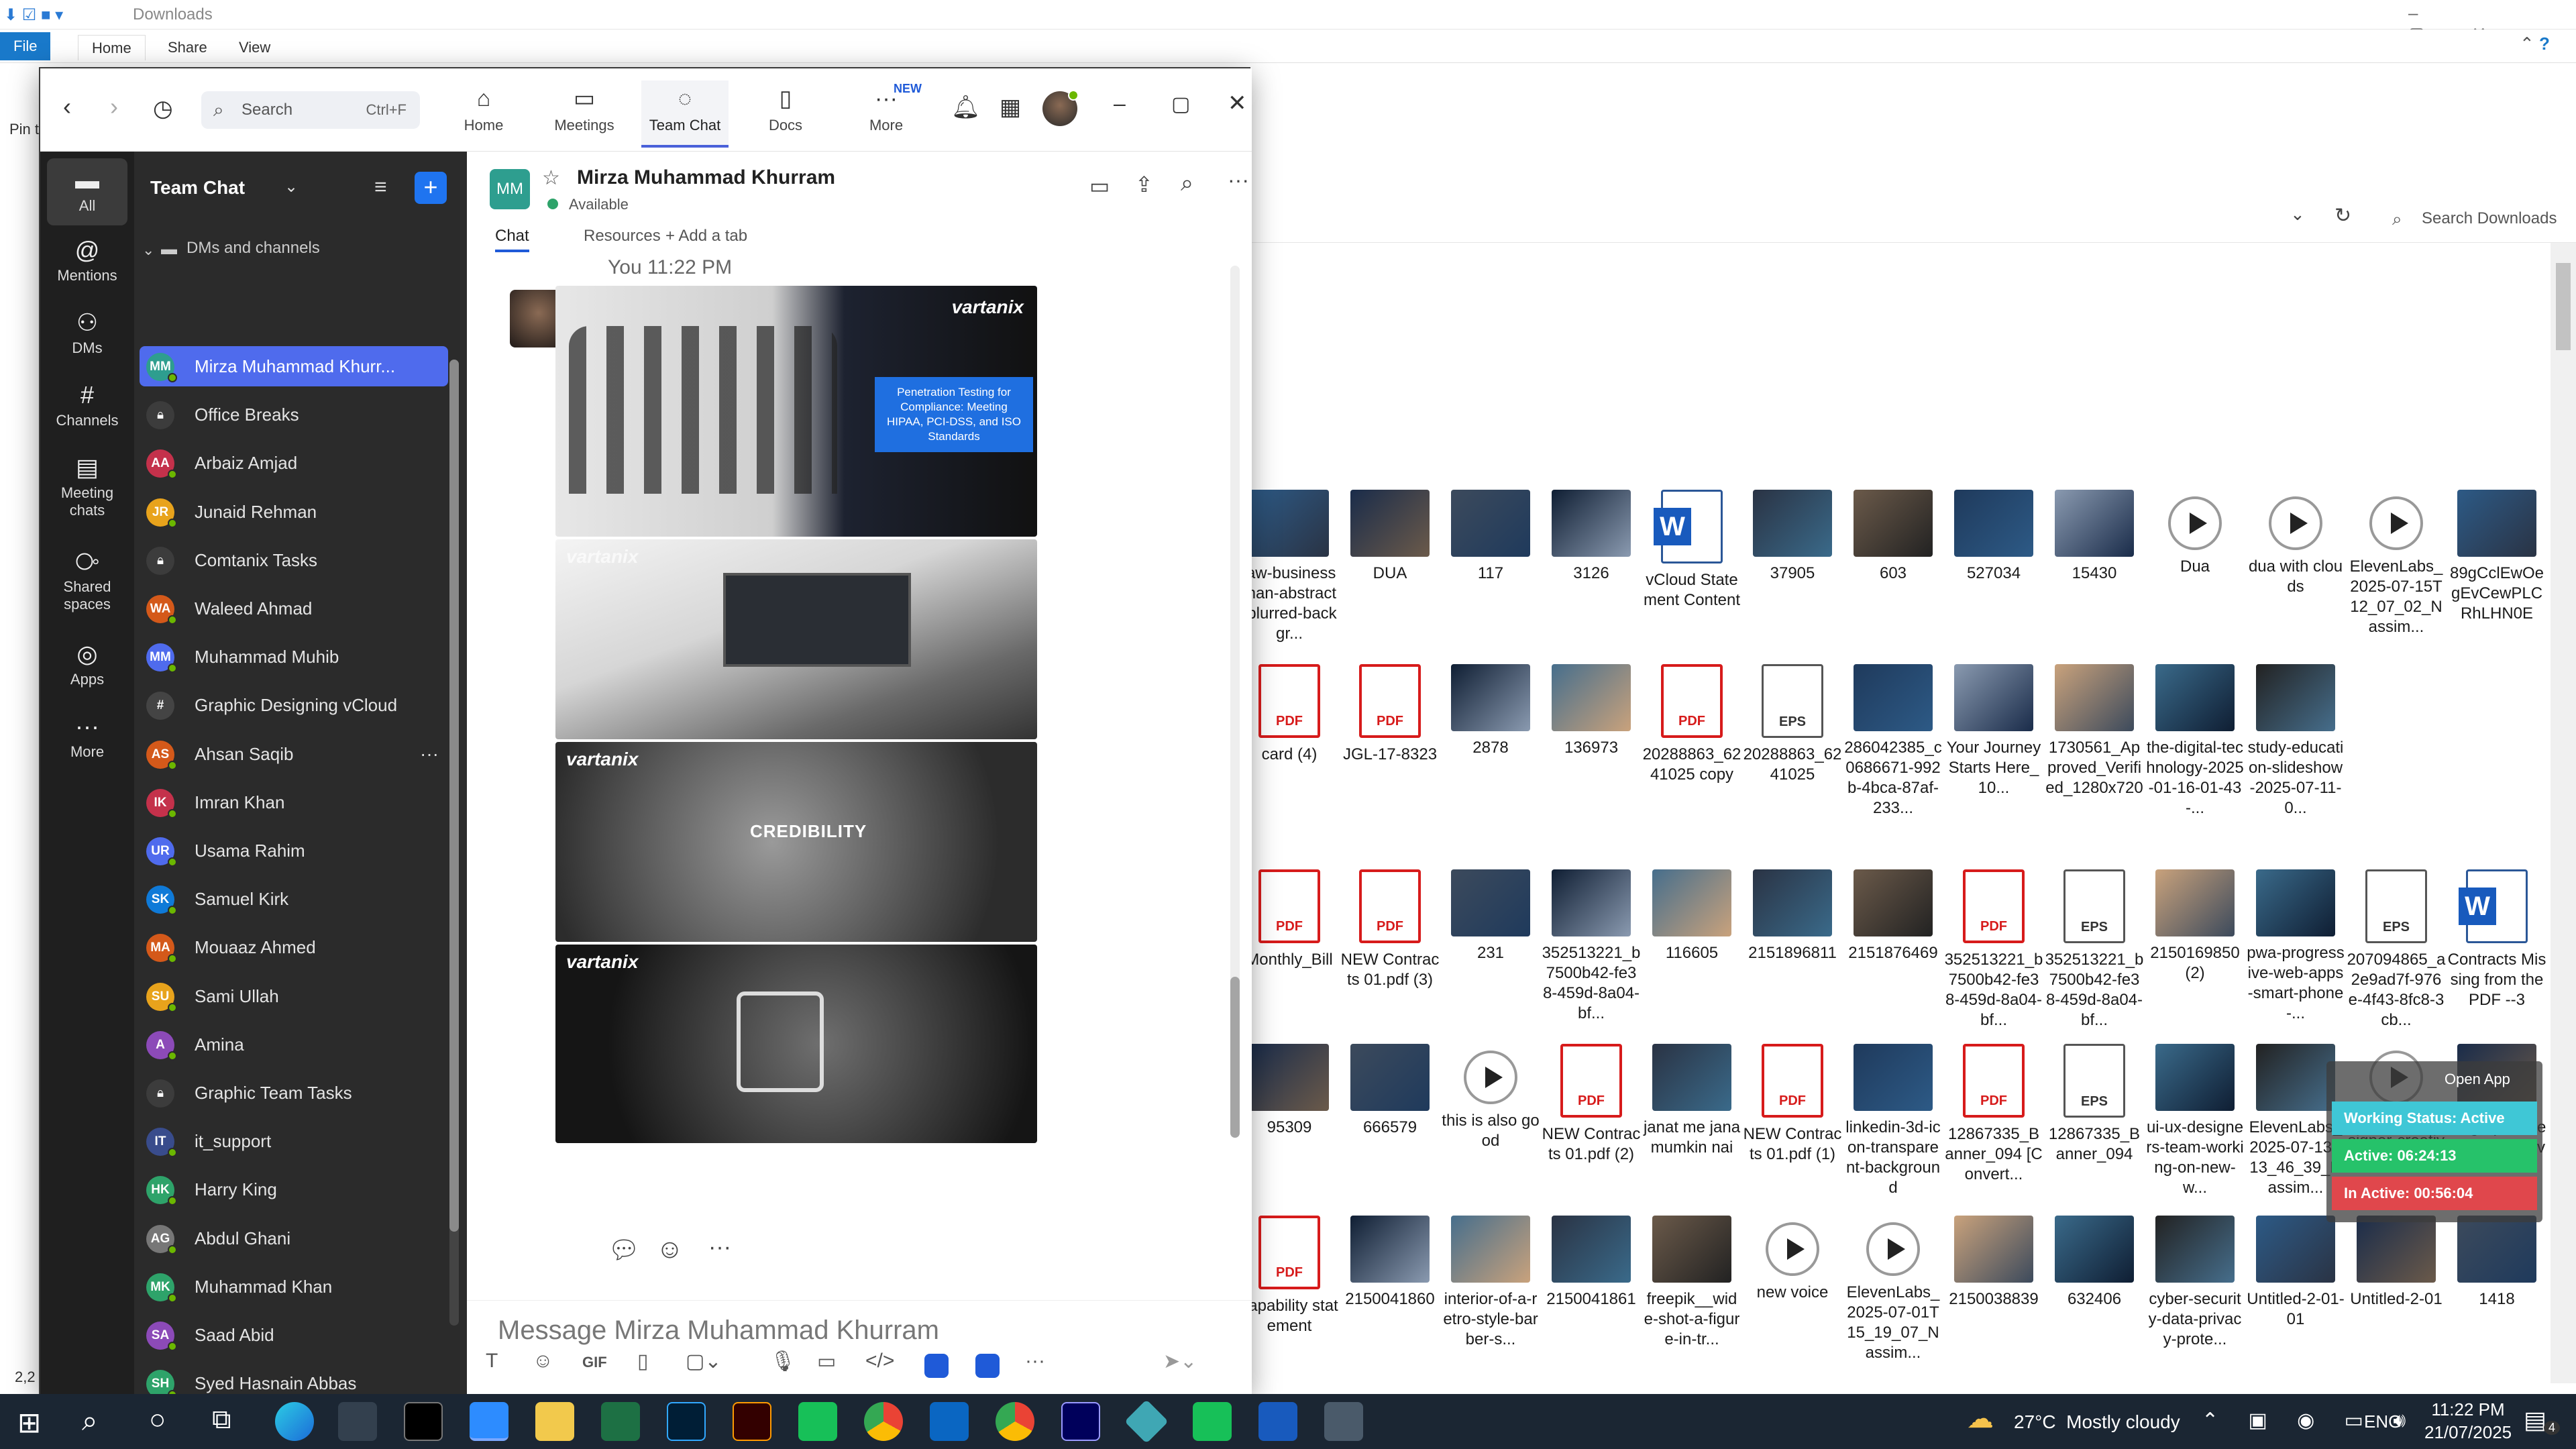 Image resolution: width=2576 pixels, height=1449 pixels. What do you see at coordinates (2396, 1262) in the screenshot?
I see `file-item: Untitled-2-01` at bounding box center [2396, 1262].